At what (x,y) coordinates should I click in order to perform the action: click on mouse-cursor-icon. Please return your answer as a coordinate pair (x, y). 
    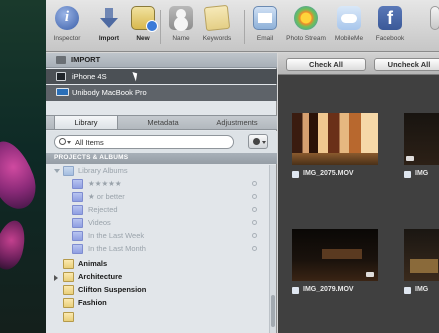
    Looking at the image, I should click on (136, 76).